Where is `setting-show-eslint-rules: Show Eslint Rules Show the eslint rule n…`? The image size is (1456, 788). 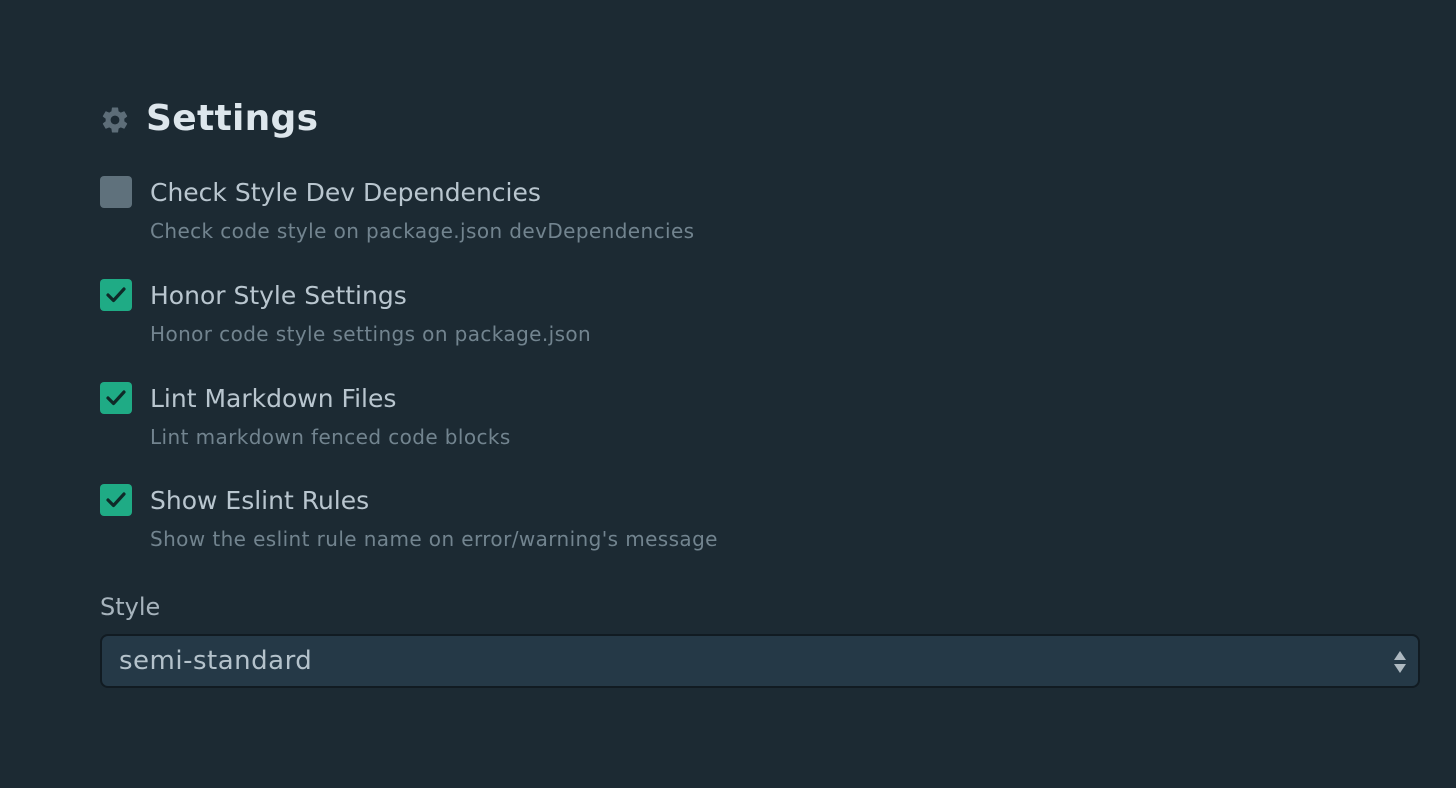
setting-show-eslint-rules: Show Eslint Rules Show the eslint rule n… is located at coordinates (760, 524).